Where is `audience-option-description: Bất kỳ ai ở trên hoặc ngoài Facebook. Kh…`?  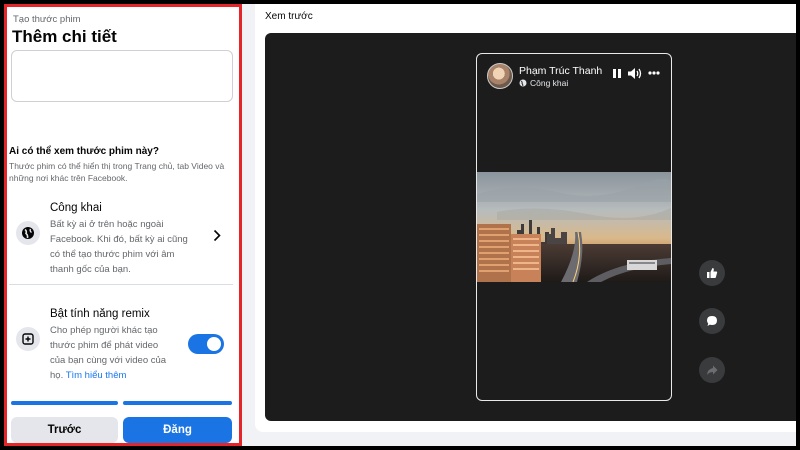 audience-option-description: Bất kỳ ai ở trên hoặc ngoài Facebook. Kh… is located at coordinates (119, 247).